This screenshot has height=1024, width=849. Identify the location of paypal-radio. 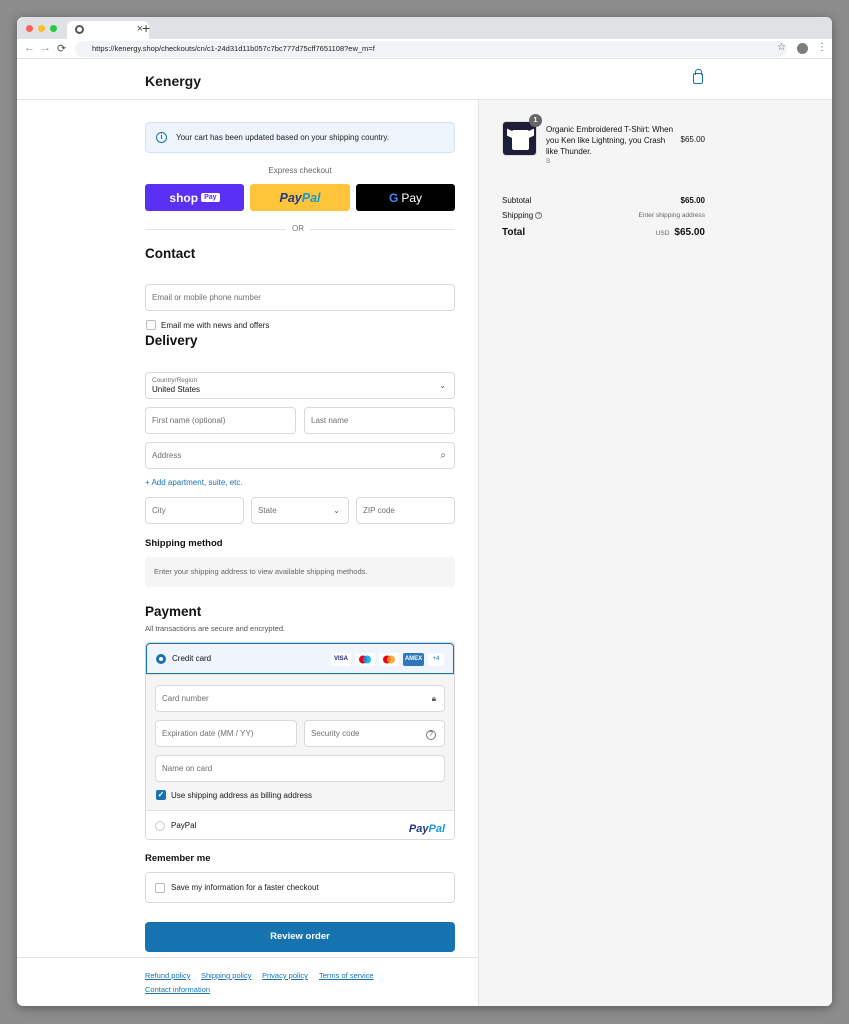
(160, 826).